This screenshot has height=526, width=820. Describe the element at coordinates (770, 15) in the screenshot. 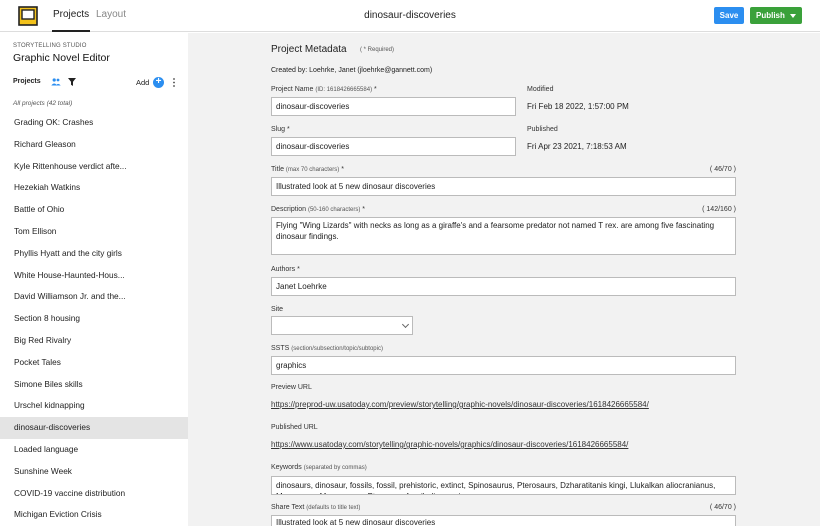

I see `publish-button-label: Publish` at that location.